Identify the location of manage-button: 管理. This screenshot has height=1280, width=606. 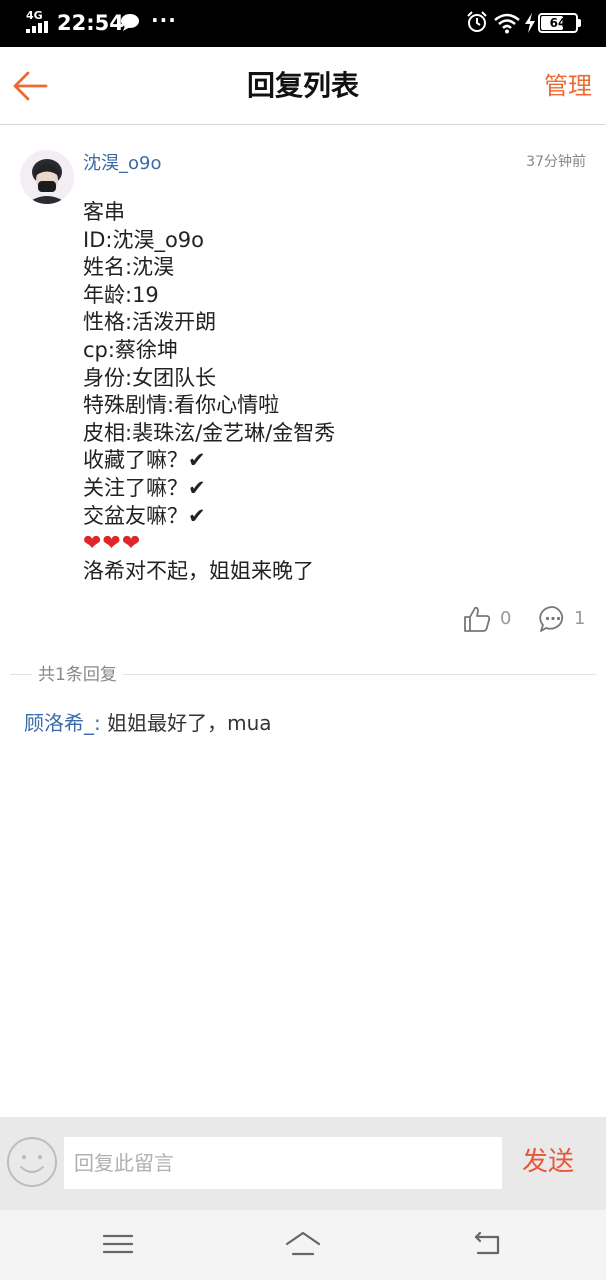
(568, 86).